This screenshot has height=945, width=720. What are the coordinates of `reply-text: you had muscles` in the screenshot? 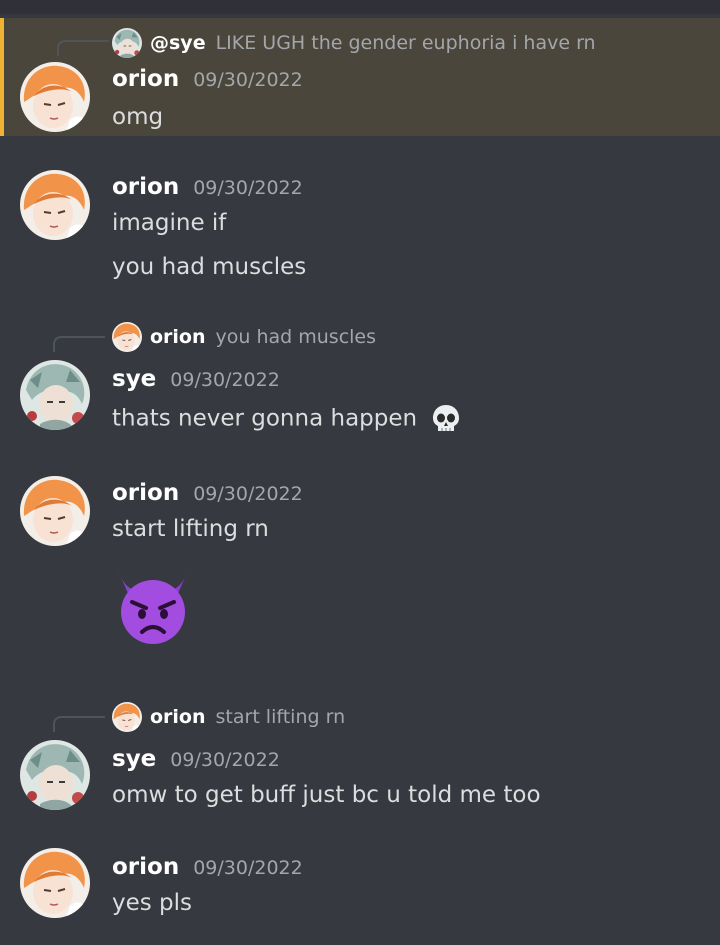 It's located at (296, 337).